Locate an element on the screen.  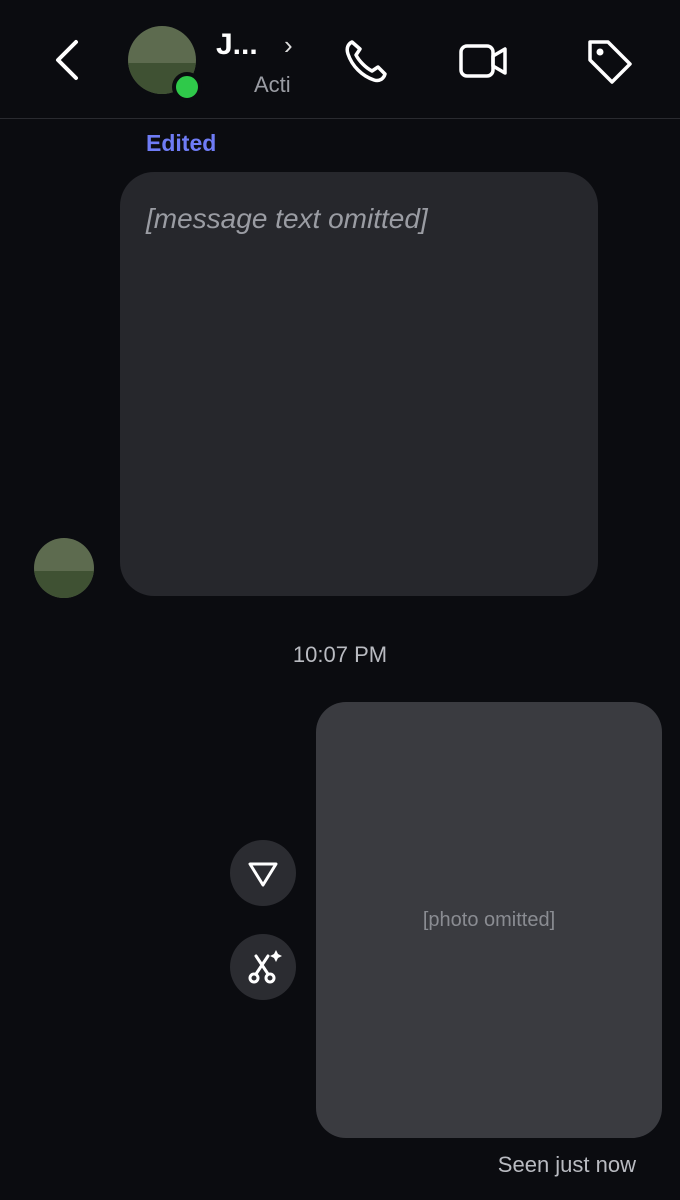
chat-header: J... › Acti is located at coordinates (340, 59).